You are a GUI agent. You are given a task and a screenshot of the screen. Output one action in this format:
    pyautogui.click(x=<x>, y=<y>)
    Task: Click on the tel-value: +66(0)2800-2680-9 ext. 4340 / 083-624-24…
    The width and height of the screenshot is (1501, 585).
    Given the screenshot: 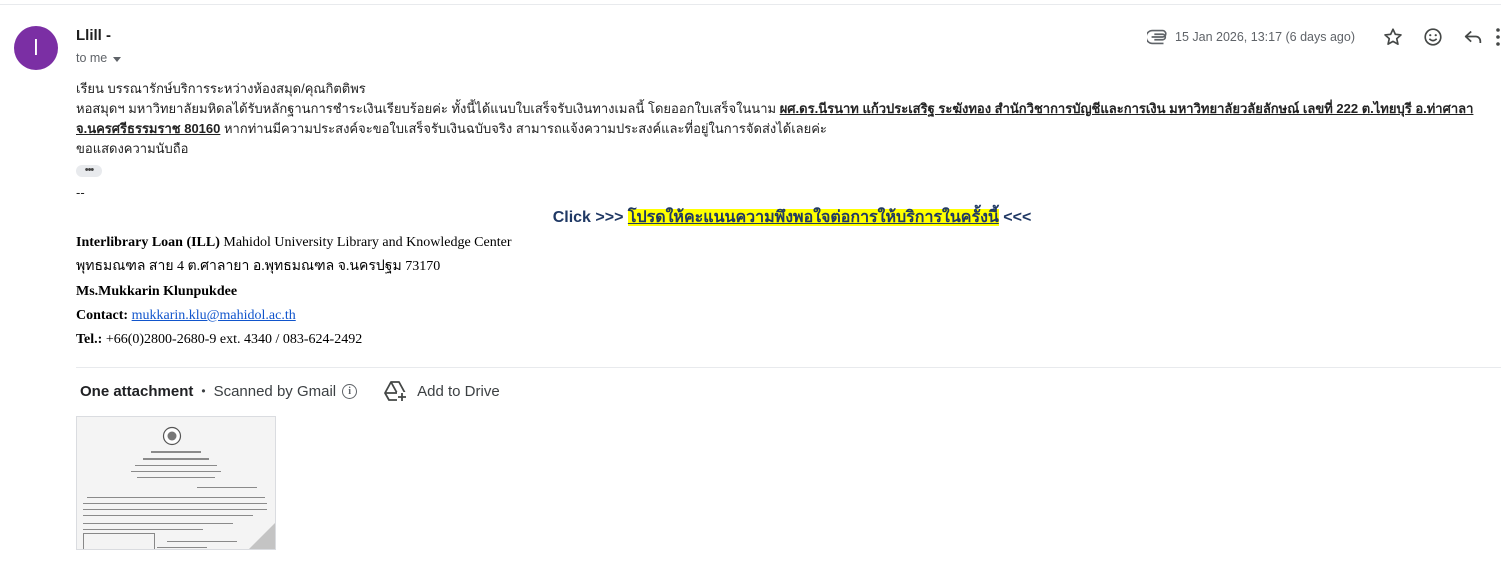 What is the action you would take?
    pyautogui.click(x=232, y=340)
    